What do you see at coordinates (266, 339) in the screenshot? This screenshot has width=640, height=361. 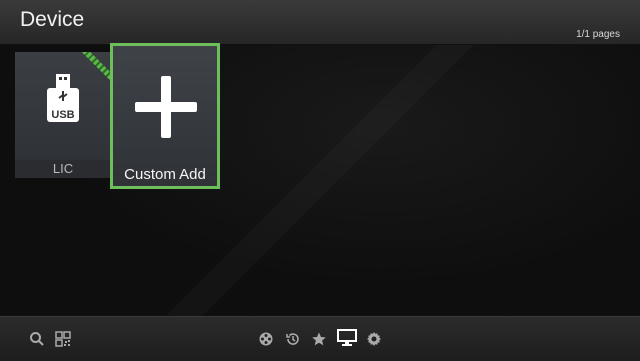 I see `film-reel-icon` at bounding box center [266, 339].